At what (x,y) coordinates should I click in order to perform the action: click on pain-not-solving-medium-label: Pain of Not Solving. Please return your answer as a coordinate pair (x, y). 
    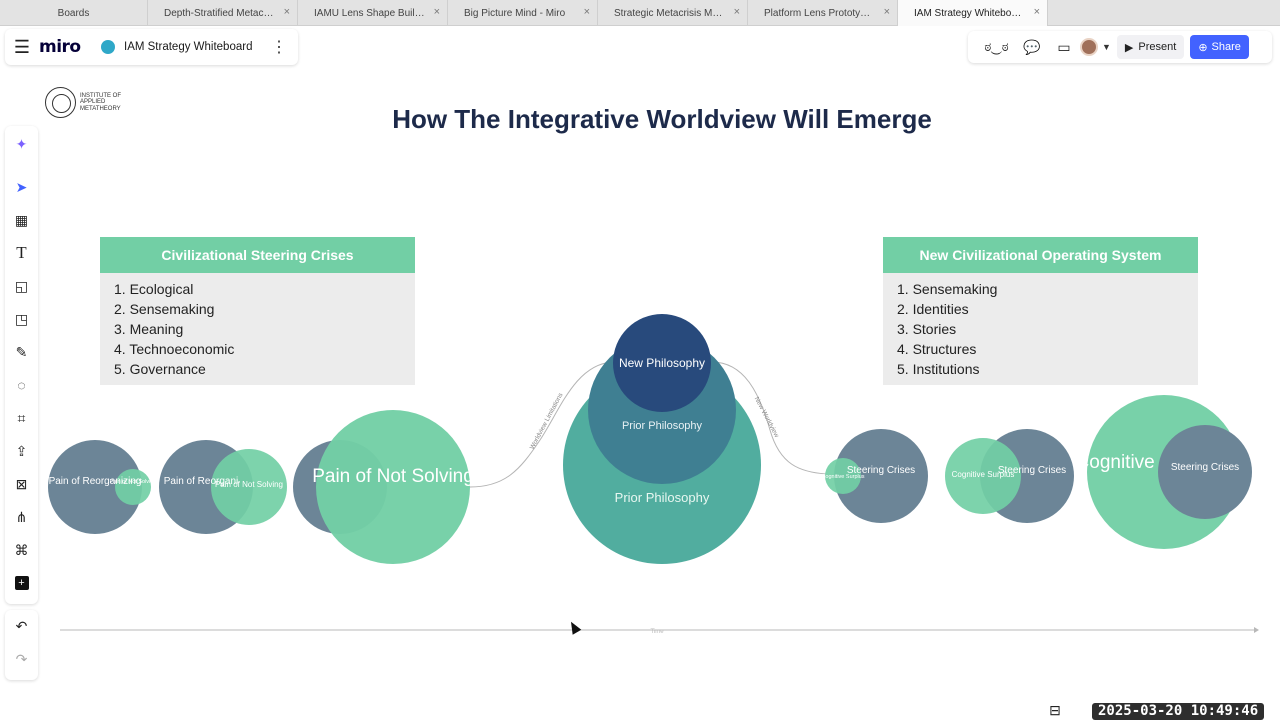
    Looking at the image, I should click on (249, 484).